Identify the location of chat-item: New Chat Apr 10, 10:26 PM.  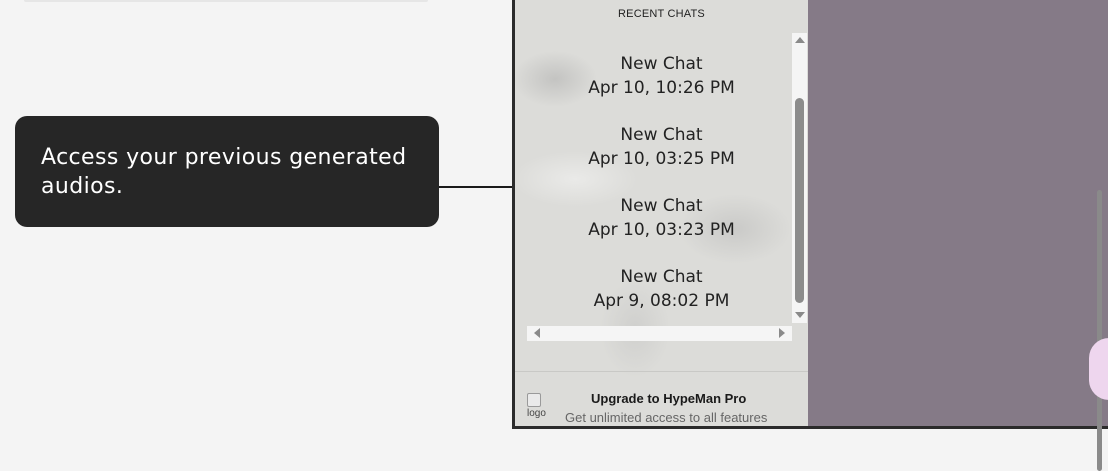
(661, 87).